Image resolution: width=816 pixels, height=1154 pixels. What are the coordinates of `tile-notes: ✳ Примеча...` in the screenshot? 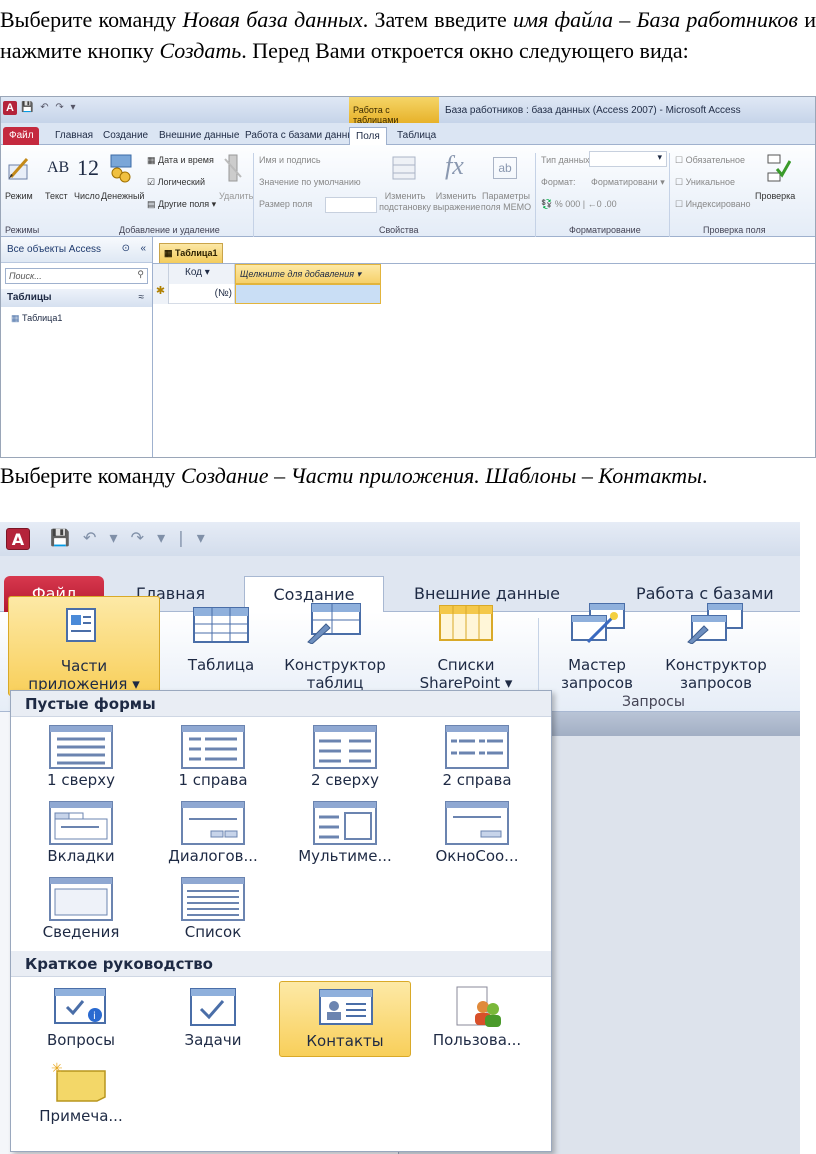 It's located at (81, 1095).